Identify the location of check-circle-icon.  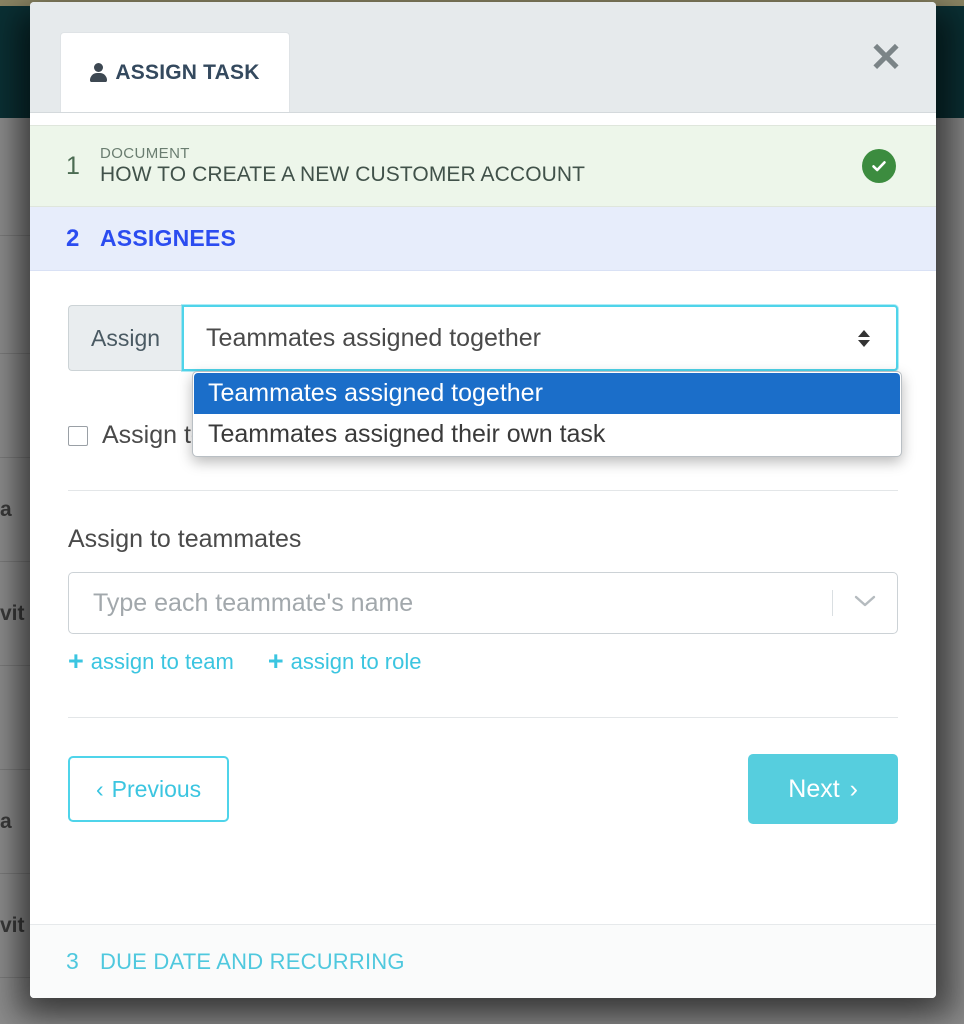
(879, 166).